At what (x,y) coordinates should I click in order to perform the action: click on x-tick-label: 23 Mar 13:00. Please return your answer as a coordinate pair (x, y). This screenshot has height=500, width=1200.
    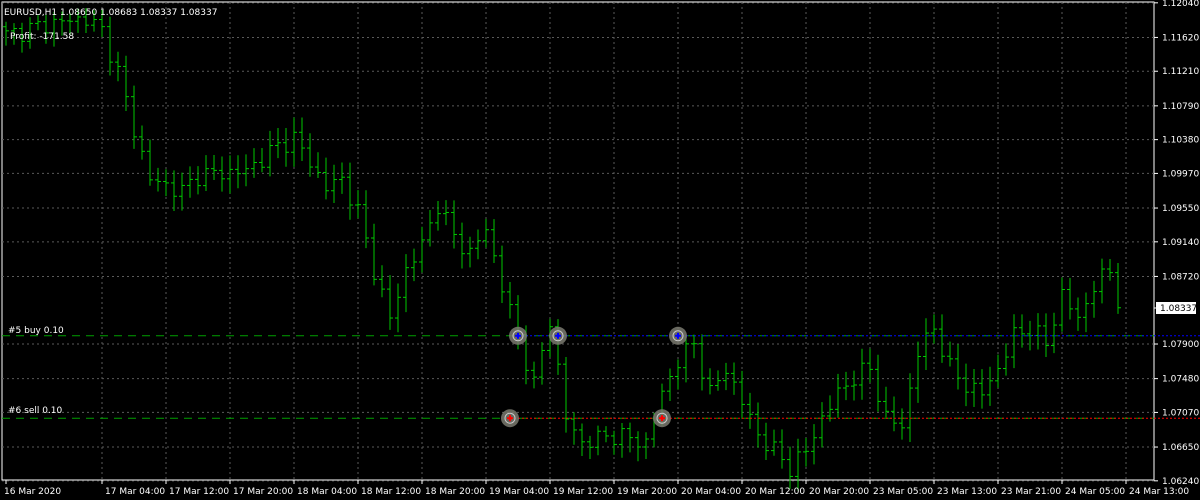
    Looking at the image, I should click on (967, 492).